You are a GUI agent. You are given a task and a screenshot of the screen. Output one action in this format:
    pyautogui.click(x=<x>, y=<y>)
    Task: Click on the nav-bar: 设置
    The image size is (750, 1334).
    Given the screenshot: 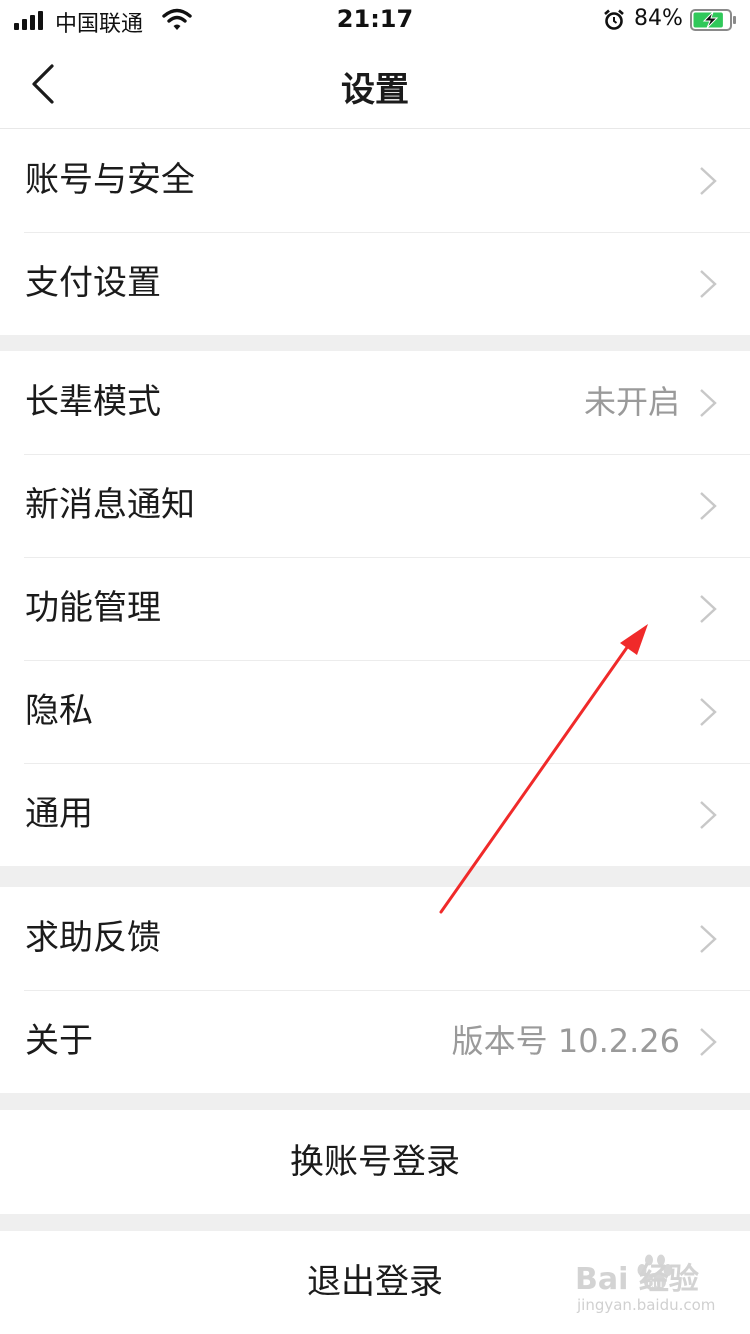 What is the action you would take?
    pyautogui.click(x=375, y=84)
    